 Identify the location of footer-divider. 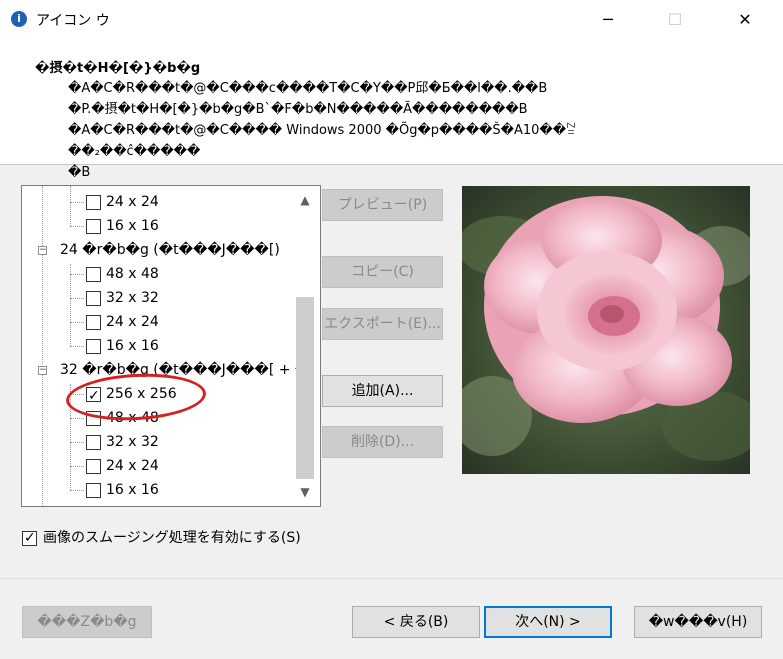
(391, 578).